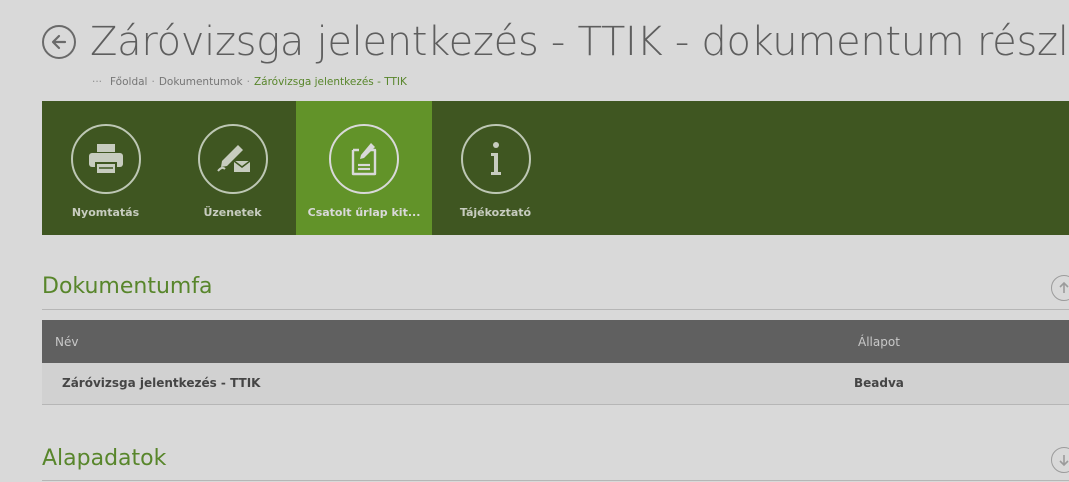 The height and width of the screenshot is (482, 1069). I want to click on breadcrumb-current: Záróvizsga jelentkezés - TTIK, so click(330, 82).